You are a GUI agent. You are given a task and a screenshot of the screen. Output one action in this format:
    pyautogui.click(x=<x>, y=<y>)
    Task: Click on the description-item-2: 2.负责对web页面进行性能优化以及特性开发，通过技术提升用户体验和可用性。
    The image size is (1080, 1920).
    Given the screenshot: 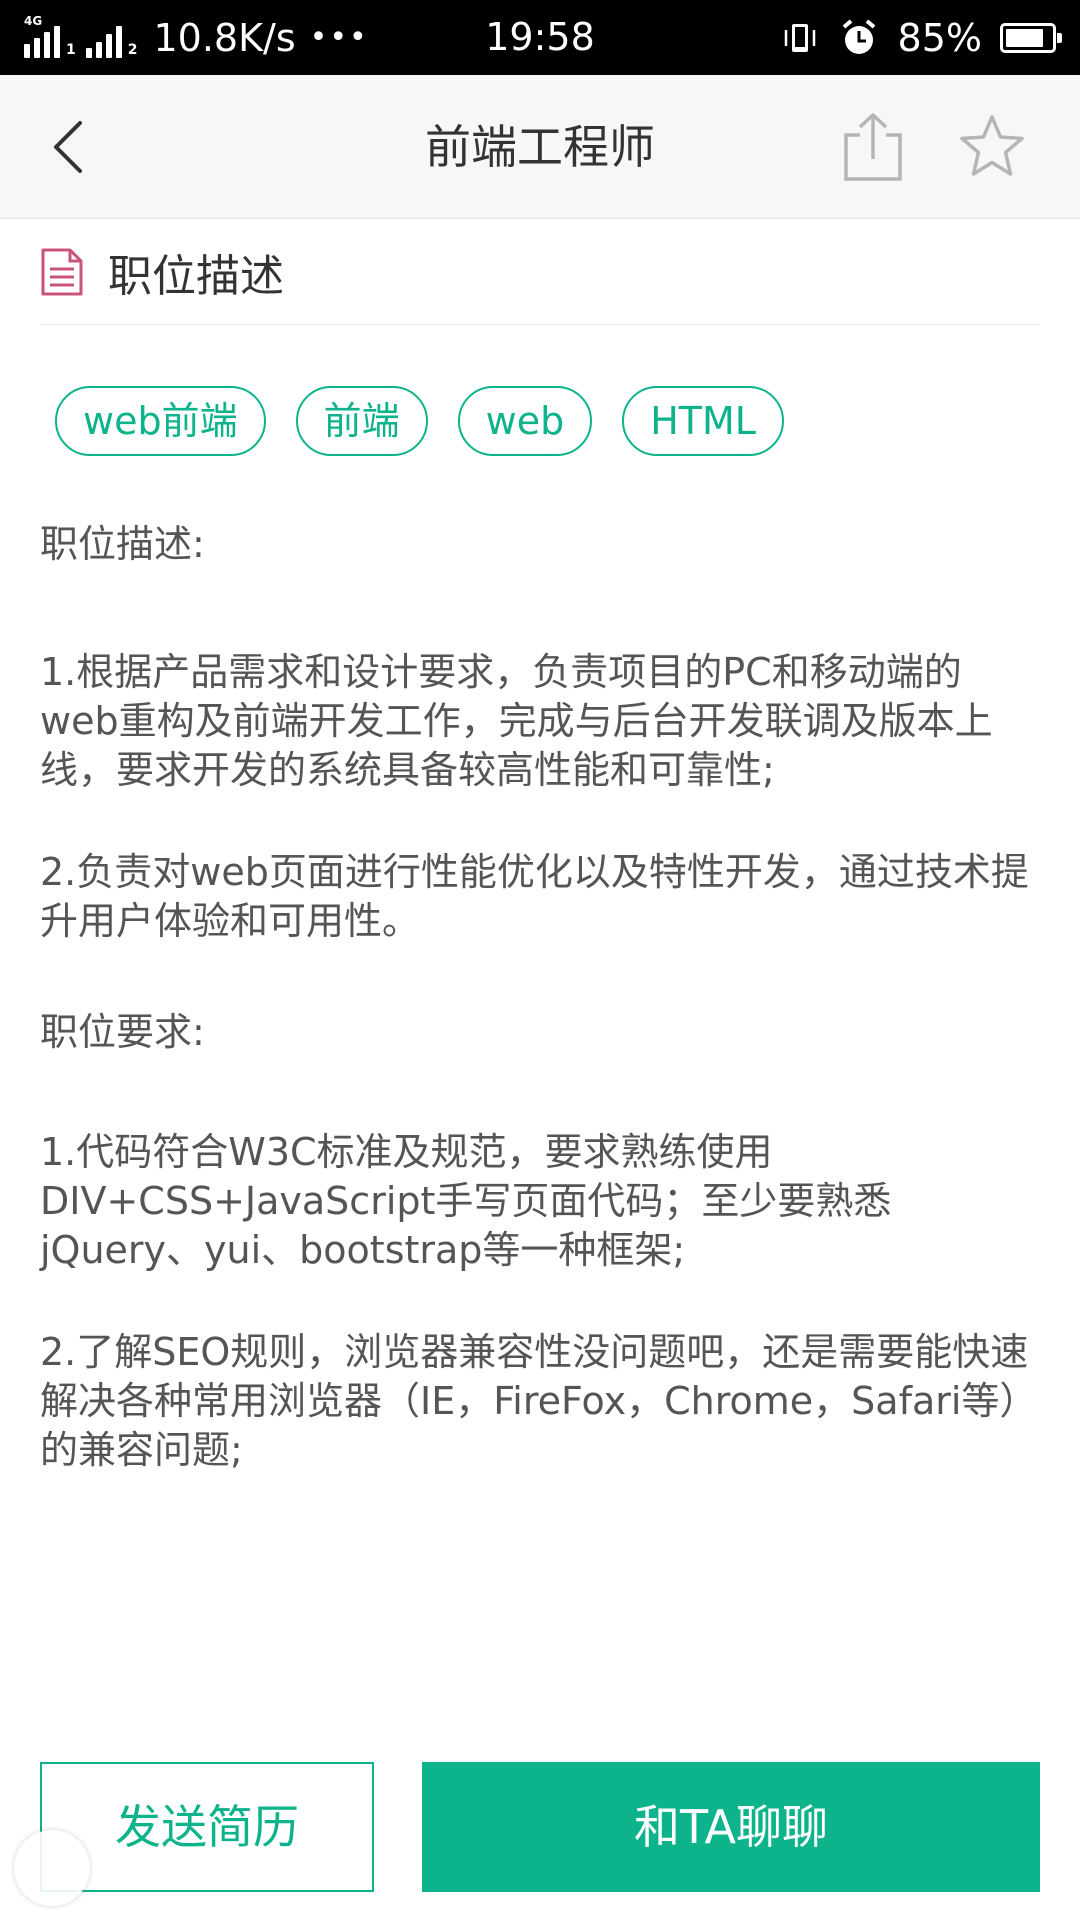 What is the action you would take?
    pyautogui.click(x=534, y=896)
    